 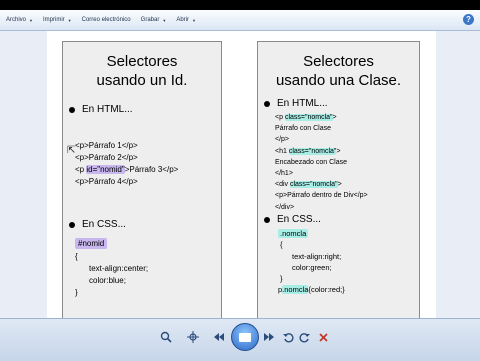 I want to click on menu-imprimir-label: Imprimir, so click(x=53, y=20).